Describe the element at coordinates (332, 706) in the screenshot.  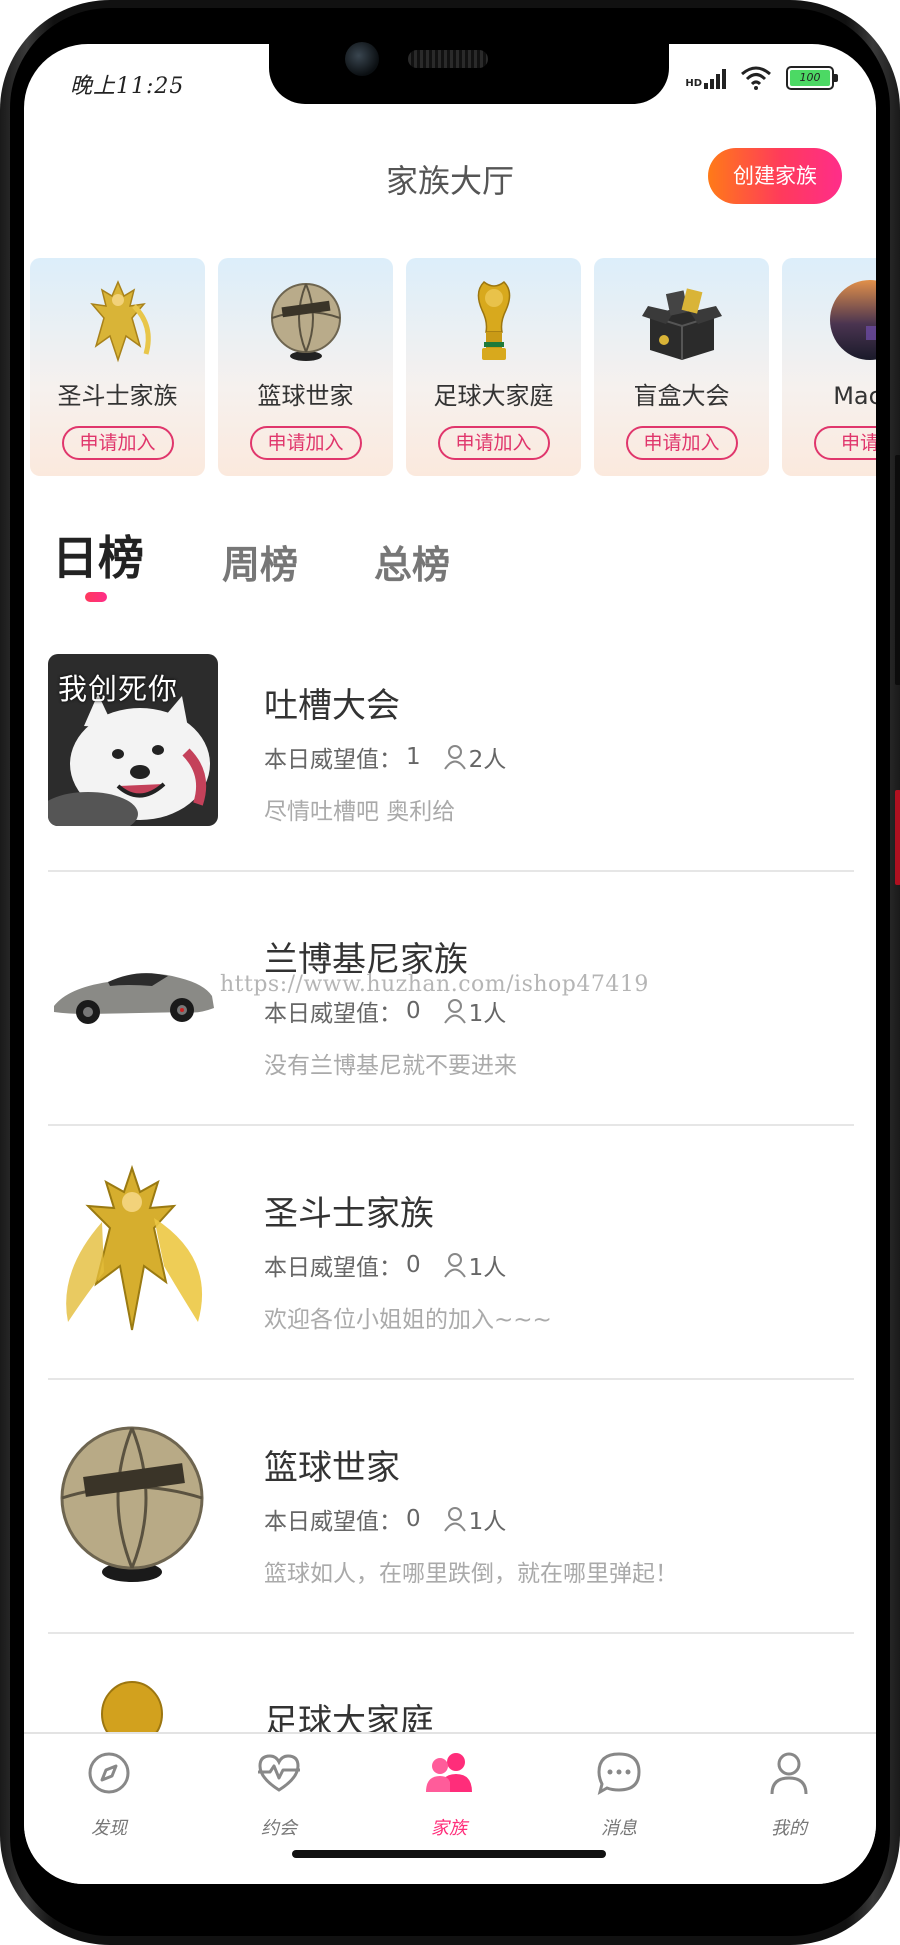
I see `family-name: 吐槽大会` at that location.